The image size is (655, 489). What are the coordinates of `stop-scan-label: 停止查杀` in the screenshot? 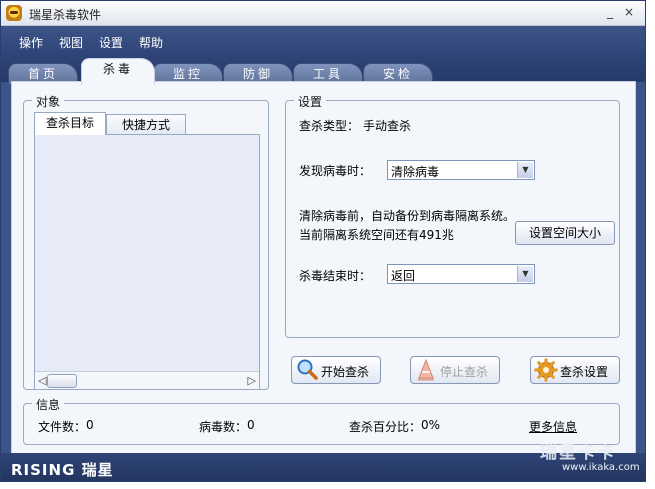 It's located at (464, 372).